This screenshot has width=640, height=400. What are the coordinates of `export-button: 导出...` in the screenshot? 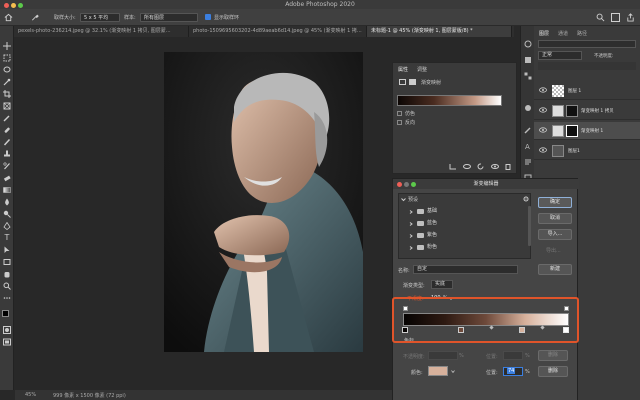 It's located at (553, 250).